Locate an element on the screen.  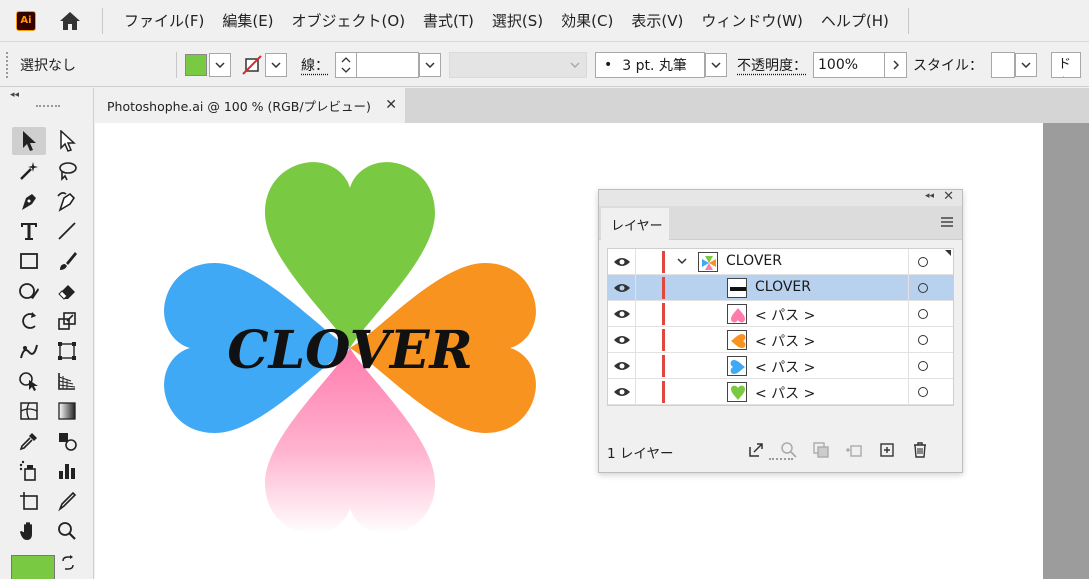
opacity-arrow-button is located at coordinates (896, 65).